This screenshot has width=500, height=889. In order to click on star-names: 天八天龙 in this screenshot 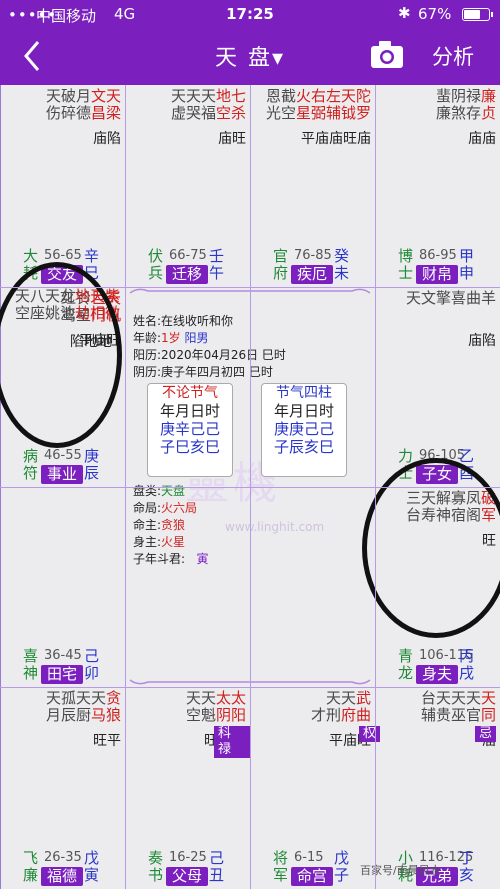, I will do `click(44, 296)`.